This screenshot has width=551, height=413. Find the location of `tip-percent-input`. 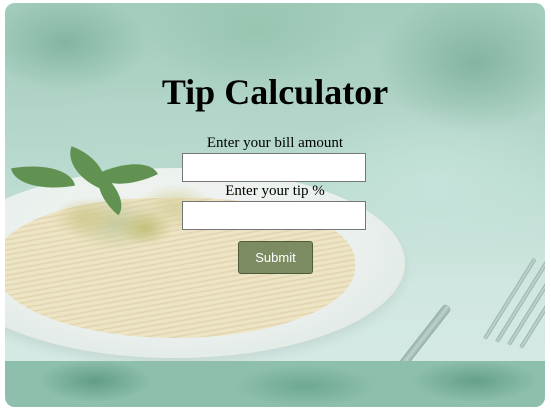

tip-percent-input is located at coordinates (274, 215).